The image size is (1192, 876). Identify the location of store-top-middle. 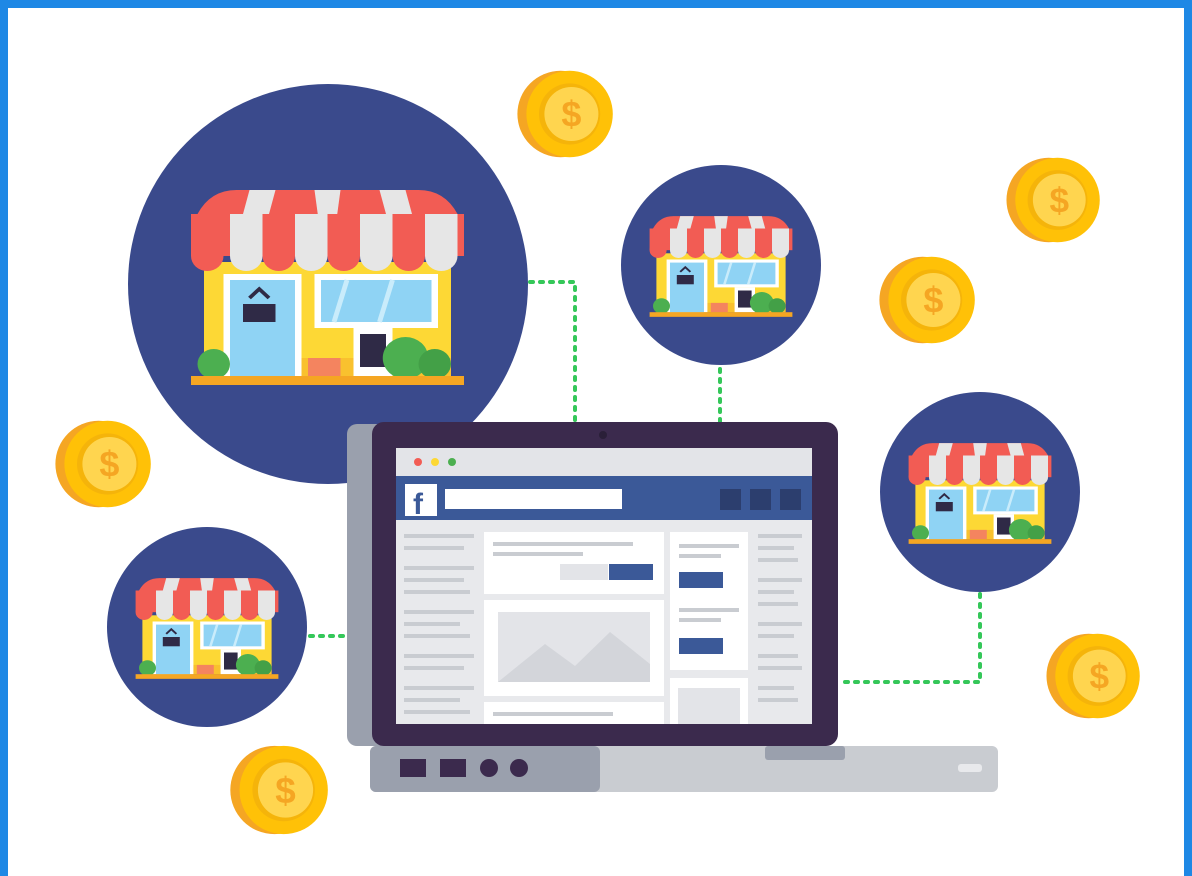
(721, 265).